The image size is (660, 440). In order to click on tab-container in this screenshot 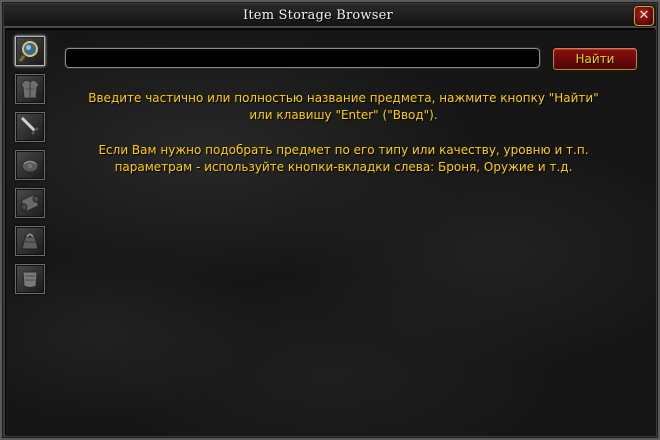, I will do `click(30, 241)`.